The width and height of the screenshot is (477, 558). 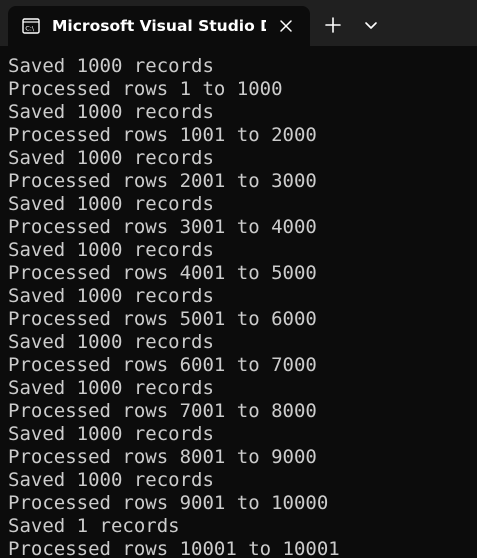 What do you see at coordinates (162, 319) in the screenshot?
I see `console-line: Processed rows 5001 to 6000` at bounding box center [162, 319].